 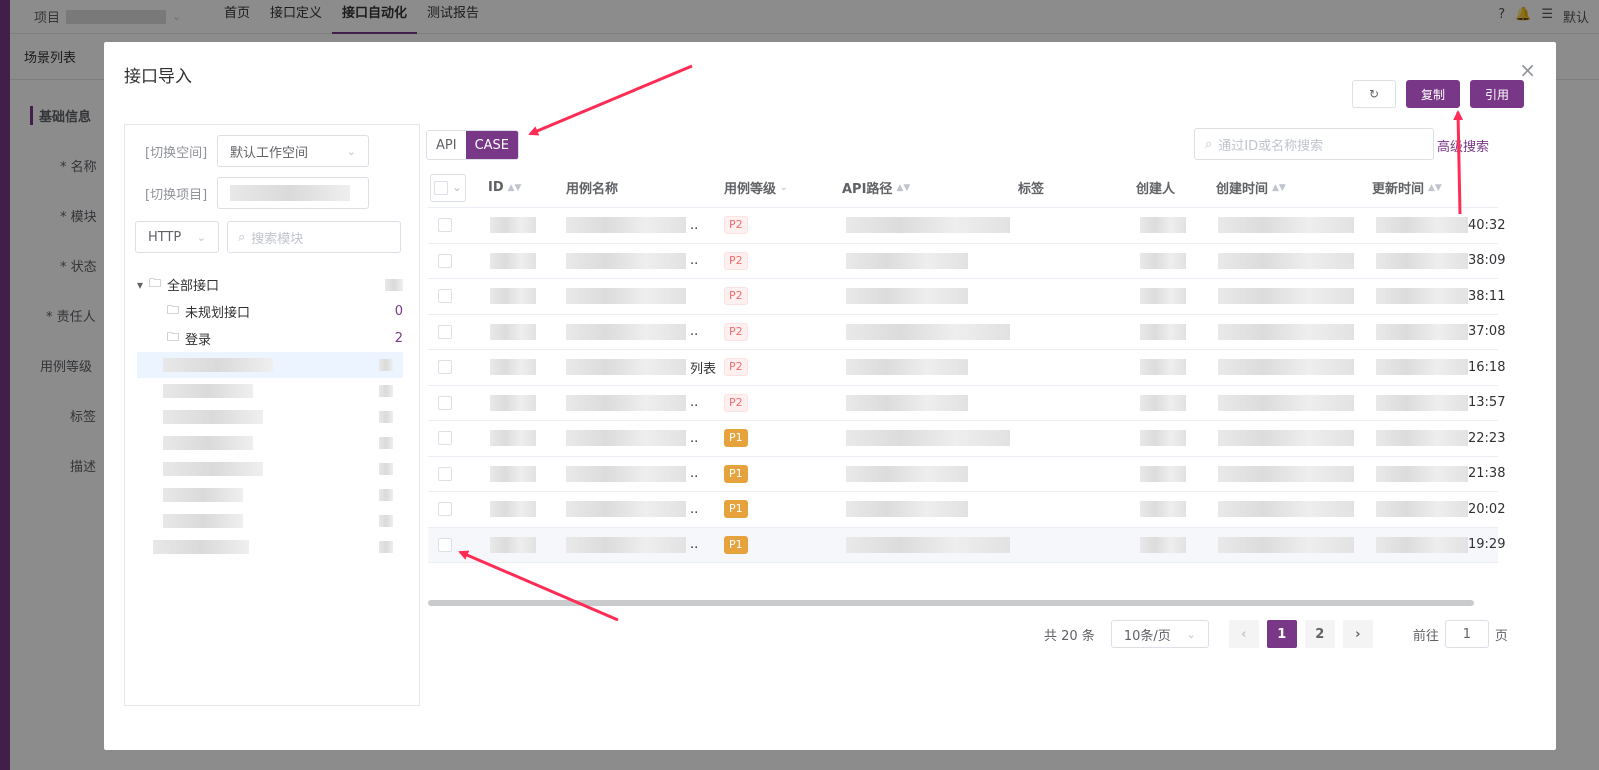 What do you see at coordinates (966, 545) in the screenshot?
I see `table-row: .. P1 19:29` at bounding box center [966, 545].